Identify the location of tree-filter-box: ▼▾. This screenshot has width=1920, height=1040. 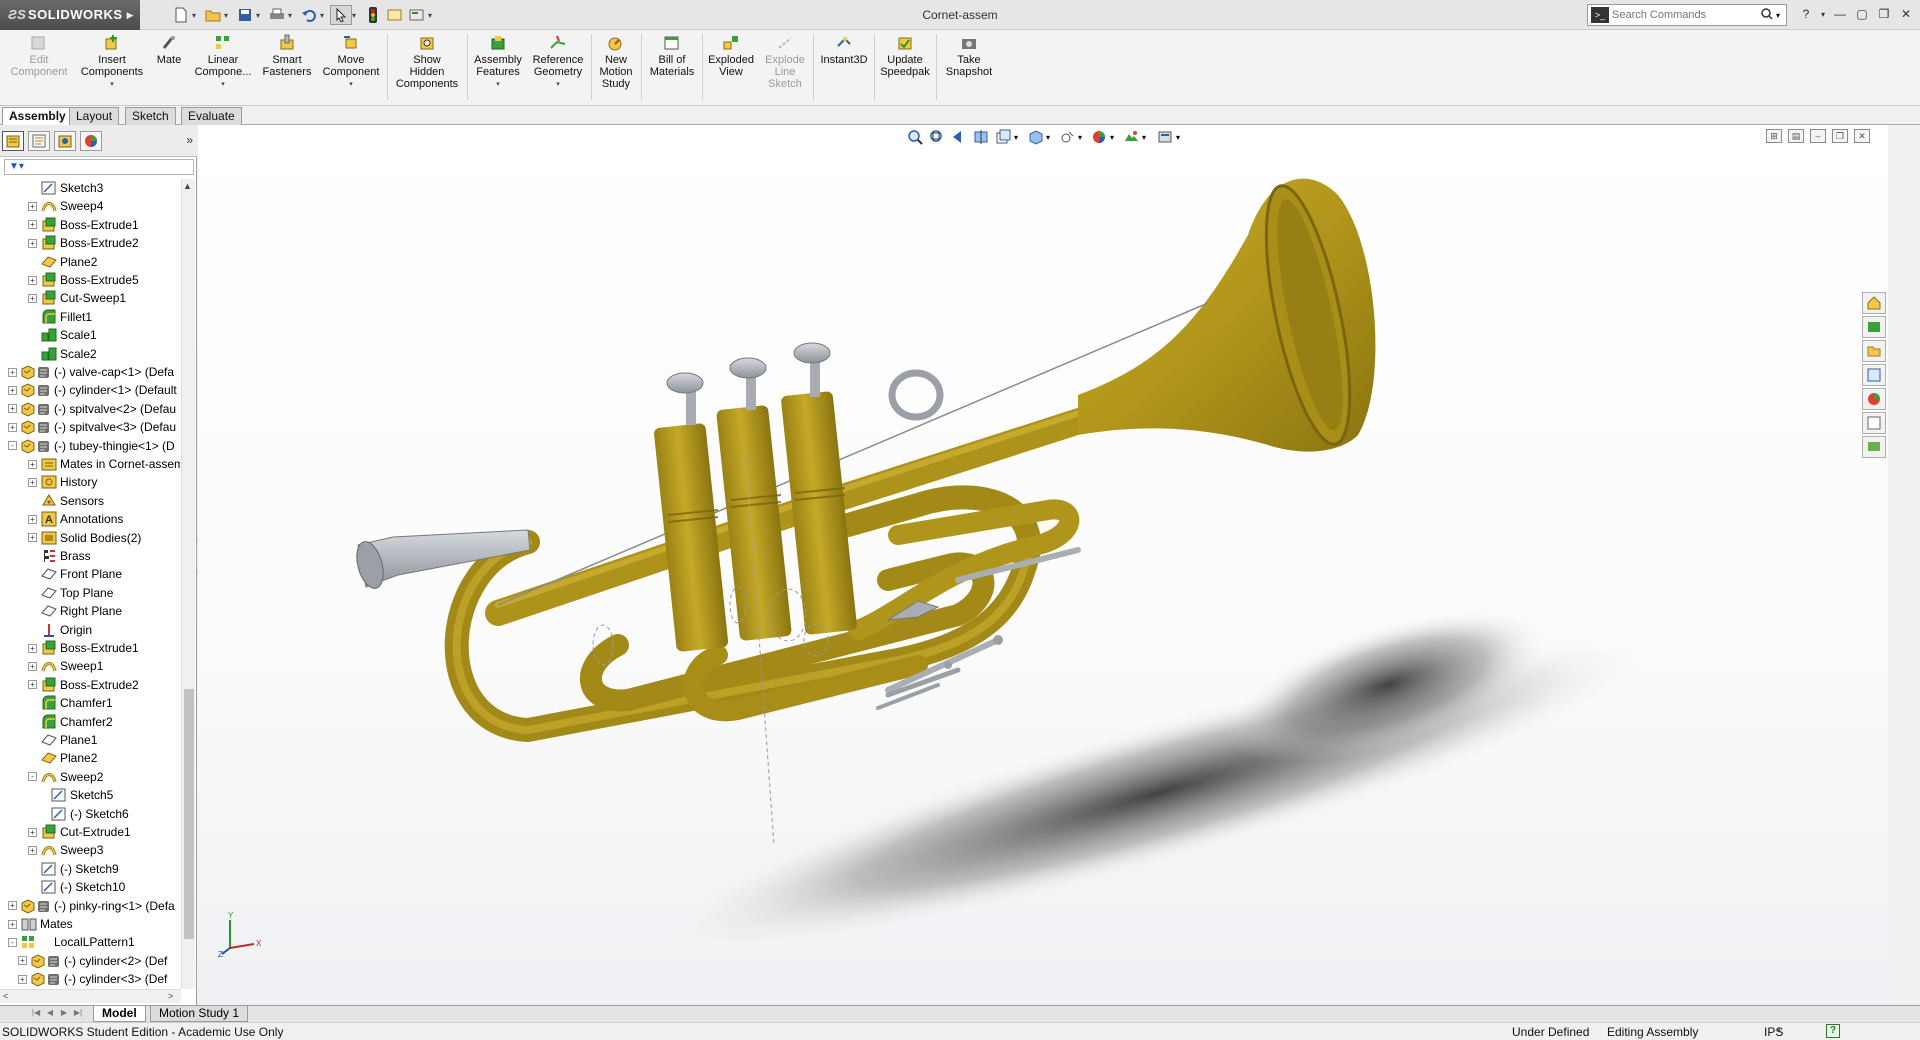
(99, 167).